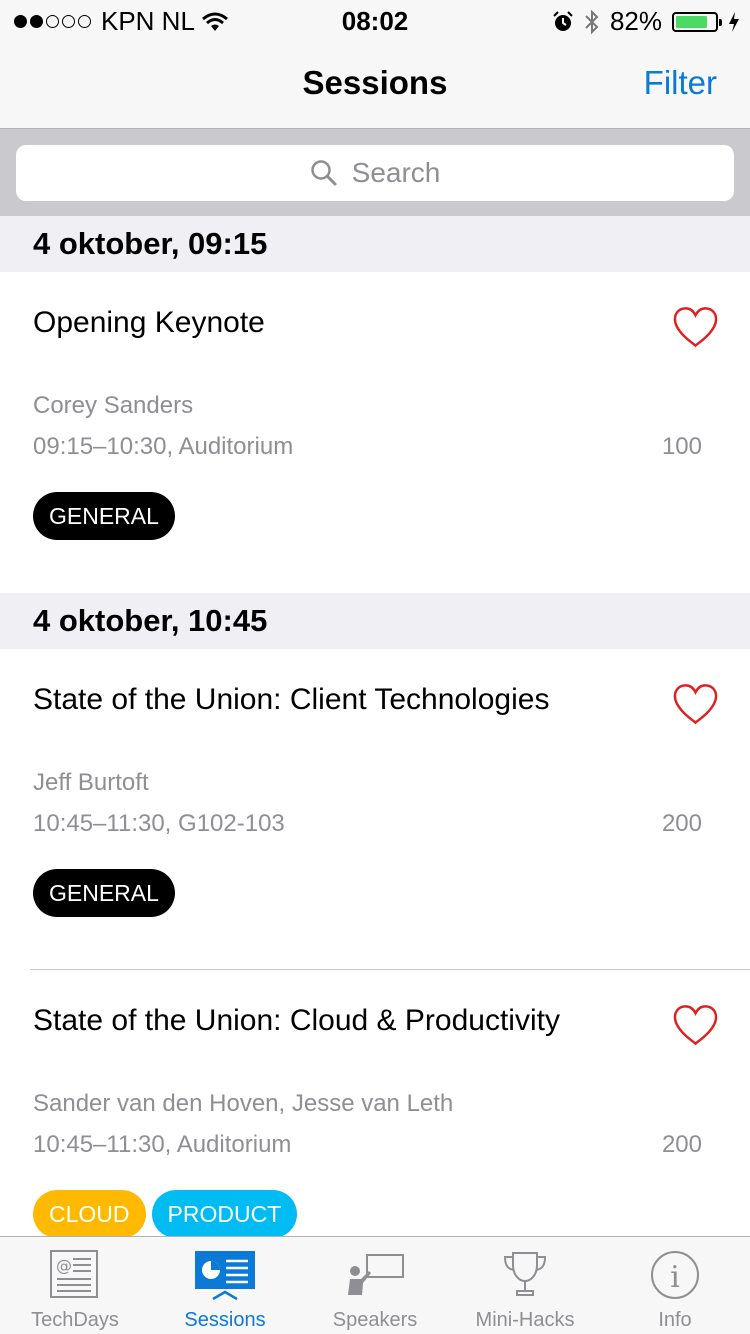 This screenshot has height=1334, width=750. Describe the element at coordinates (375, 621) in the screenshot. I see `section-header: 4 oktober, 10:45` at that location.